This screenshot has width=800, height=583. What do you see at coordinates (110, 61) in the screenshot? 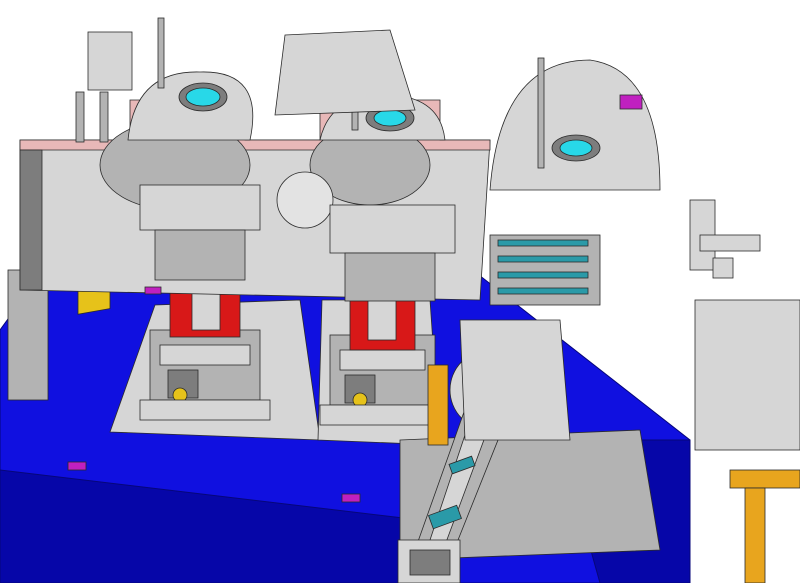
I see `gauge-box` at bounding box center [110, 61].